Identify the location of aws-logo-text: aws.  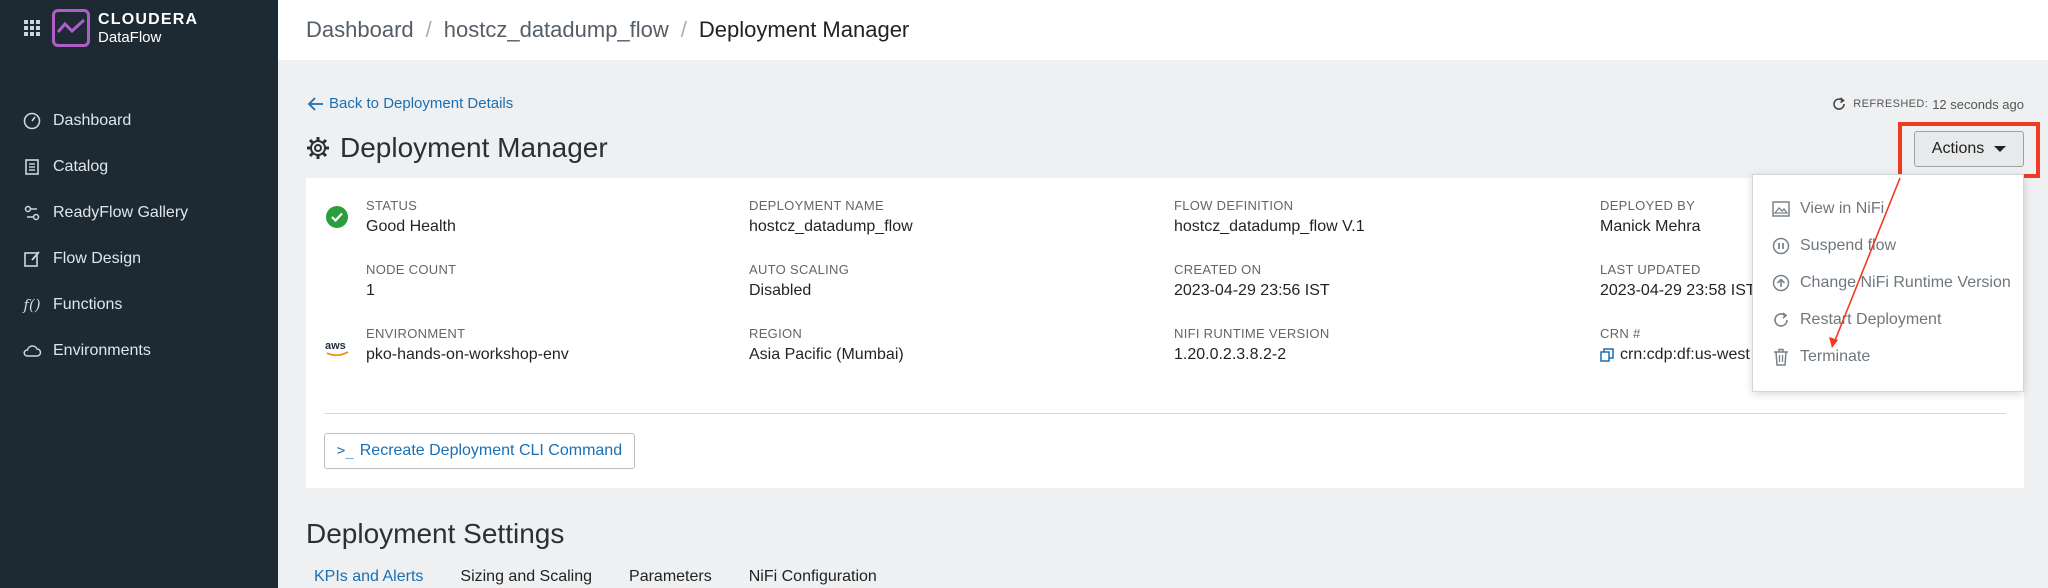
(335, 346).